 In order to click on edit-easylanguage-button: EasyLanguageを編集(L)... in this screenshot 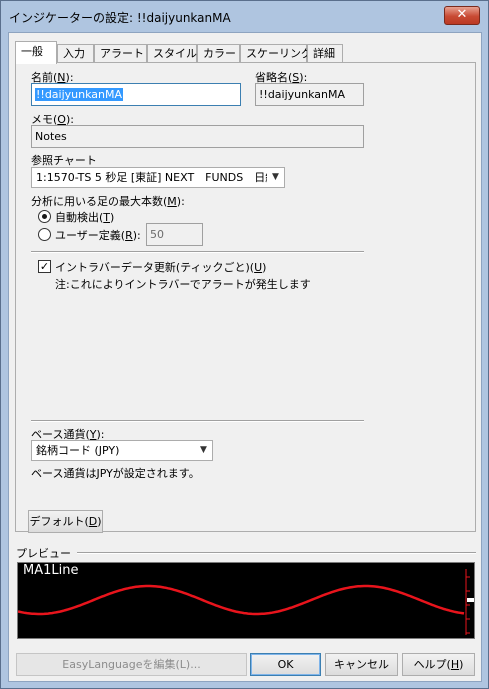, I will do `click(131, 664)`.